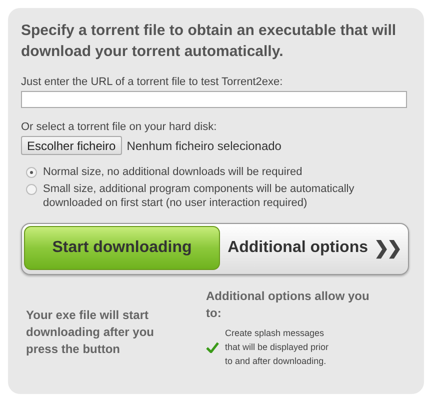 This screenshot has height=402, width=432. I want to click on file-status: Nenhum ficheiro selecionado, so click(204, 145).